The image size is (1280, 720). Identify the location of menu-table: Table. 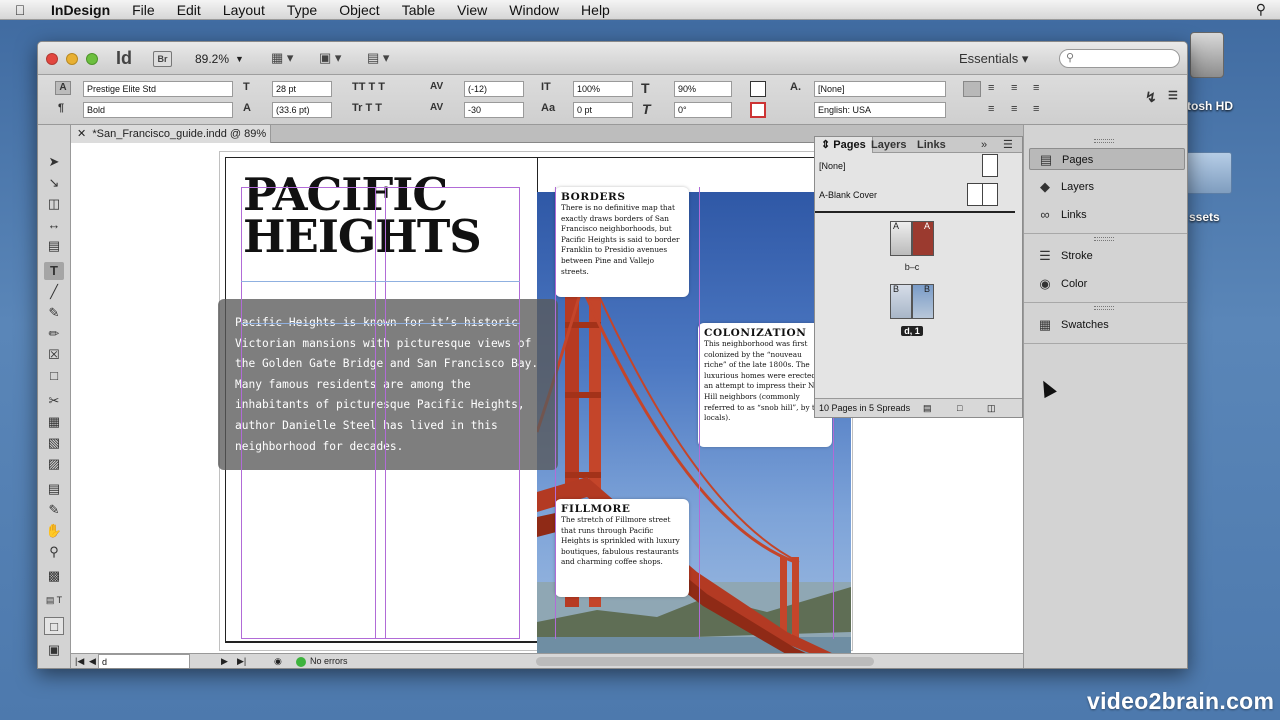
(418, 10).